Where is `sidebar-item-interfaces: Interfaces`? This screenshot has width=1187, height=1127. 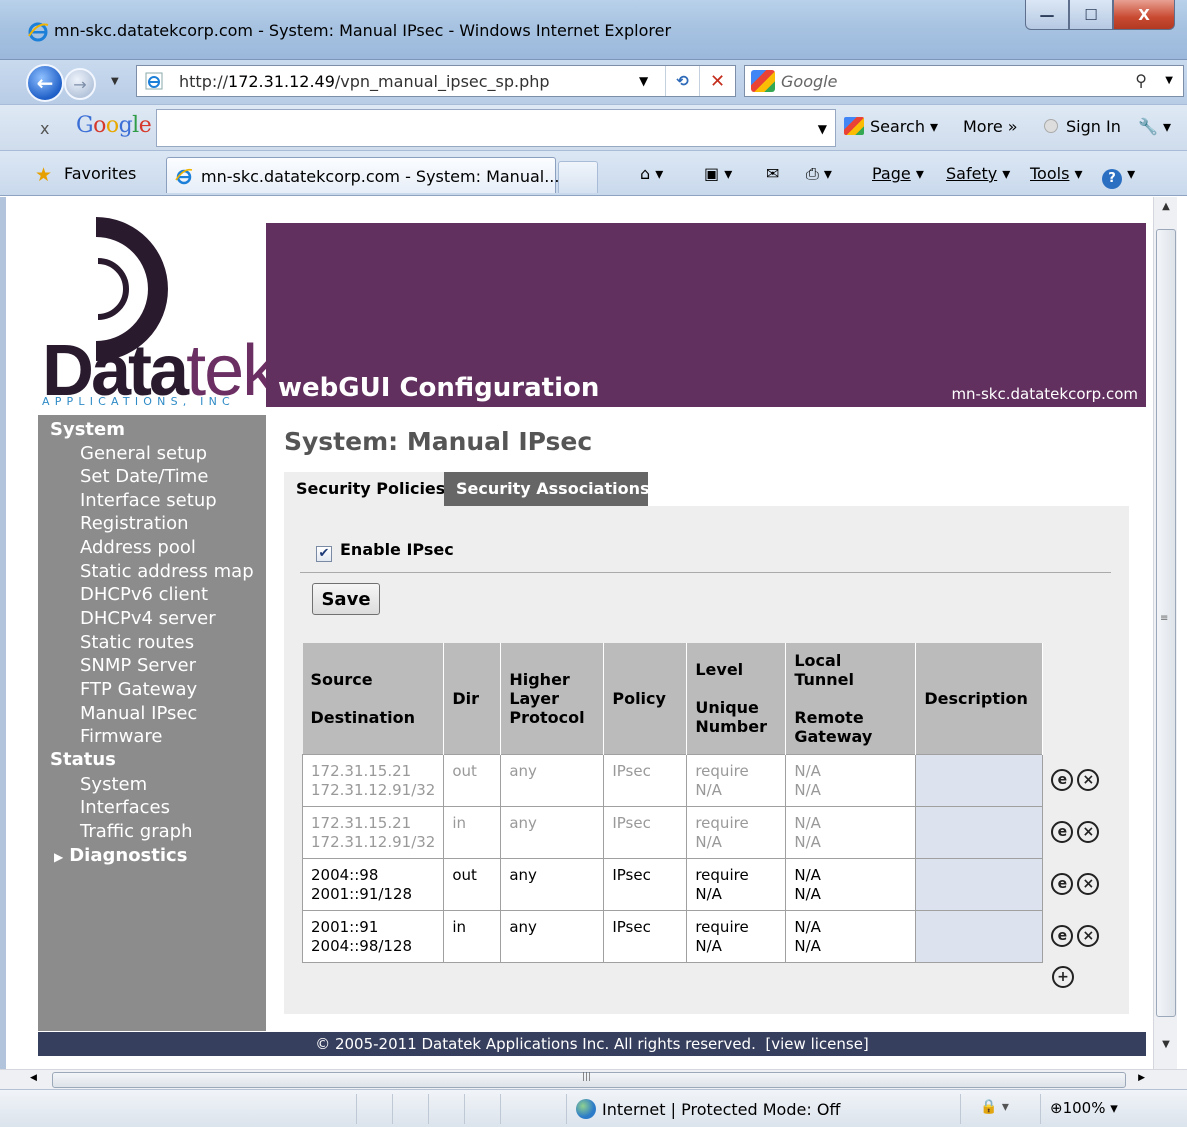
sidebar-item-interfaces: Interfaces is located at coordinates (125, 807).